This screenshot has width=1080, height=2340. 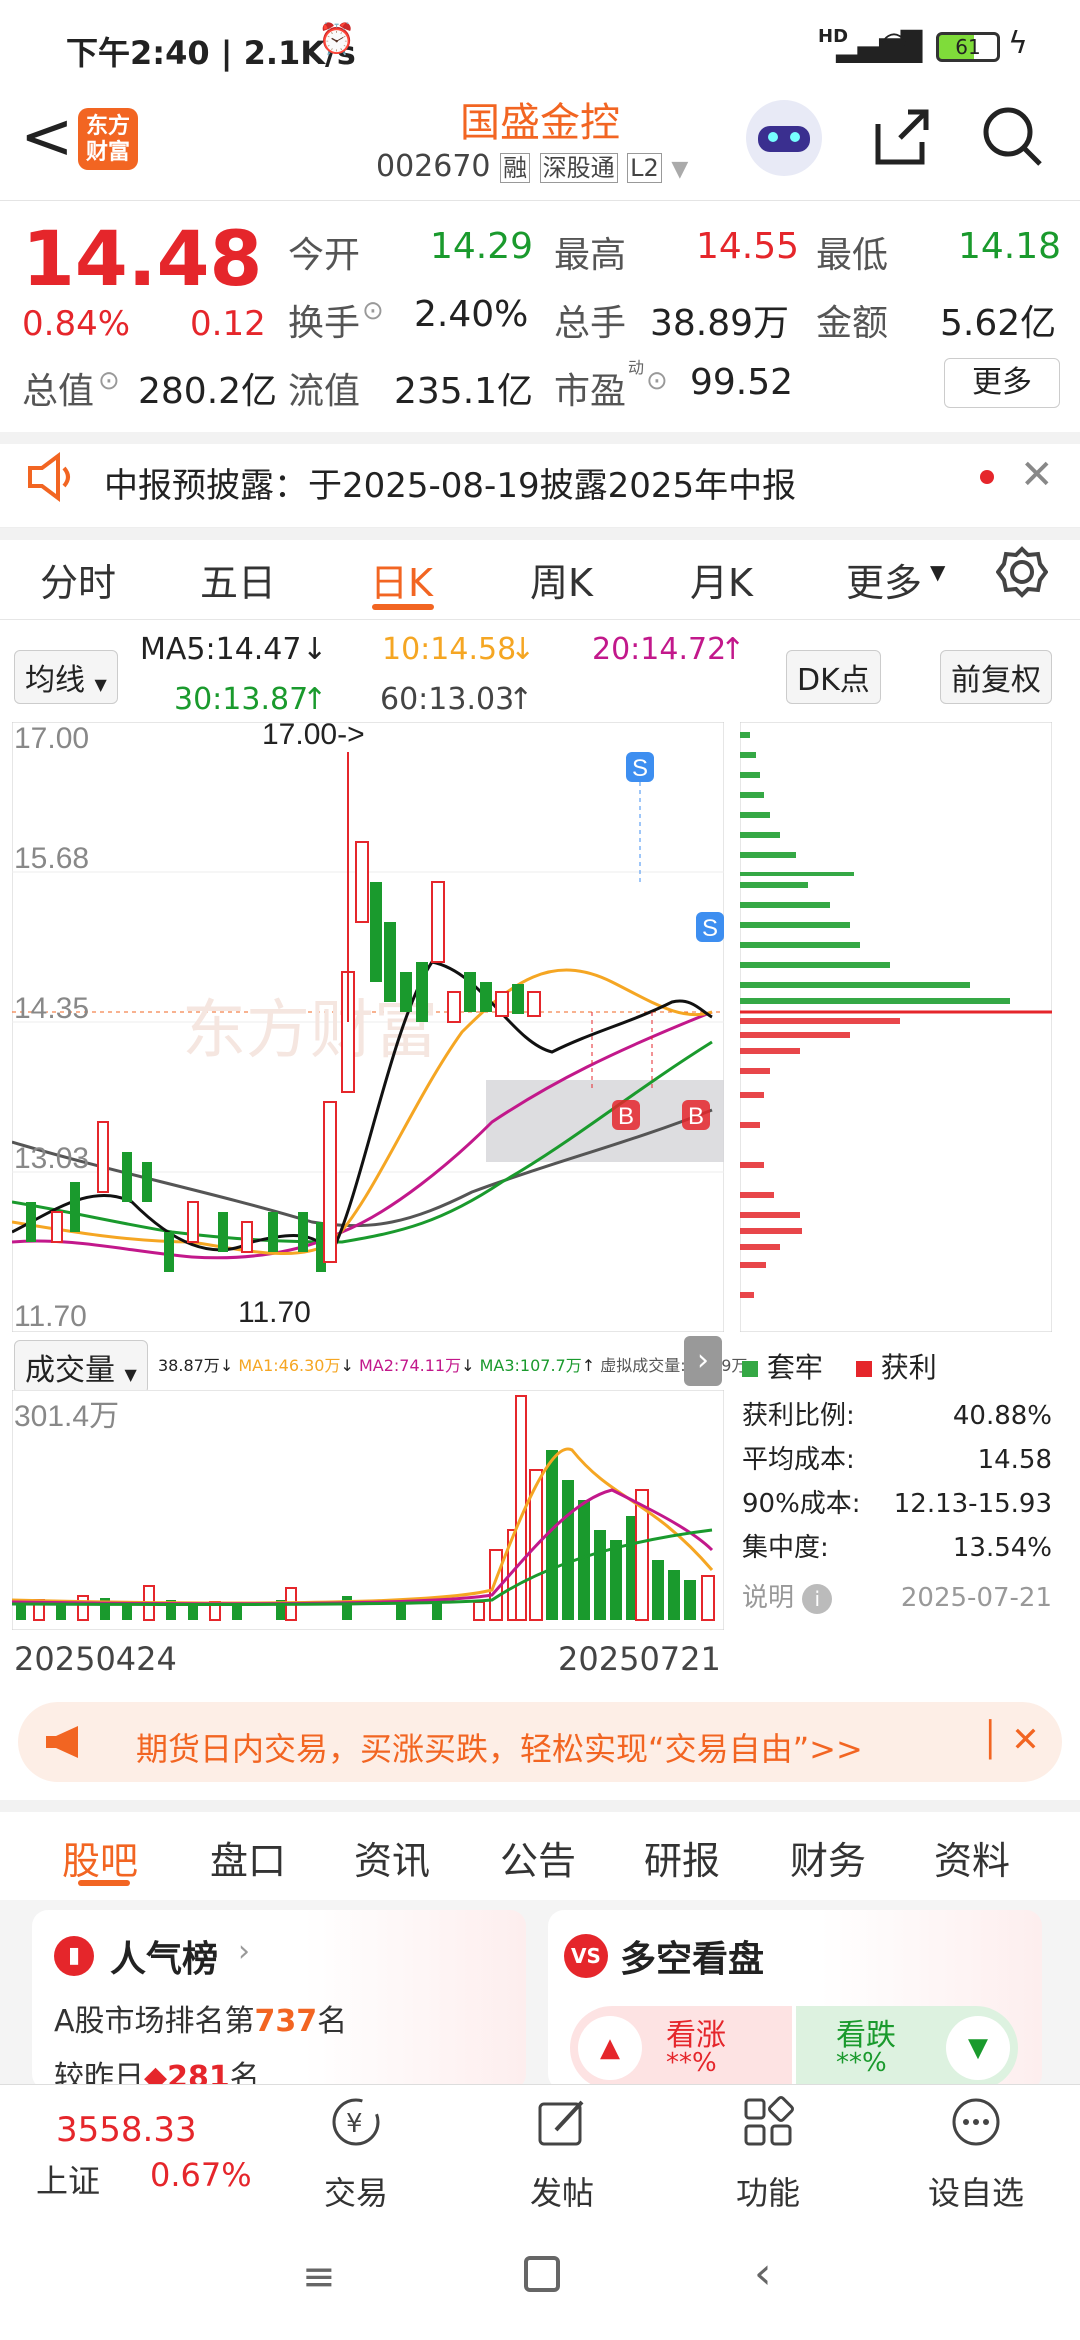 I want to click on nav-post-label: 发帖, so click(x=561, y=2193).